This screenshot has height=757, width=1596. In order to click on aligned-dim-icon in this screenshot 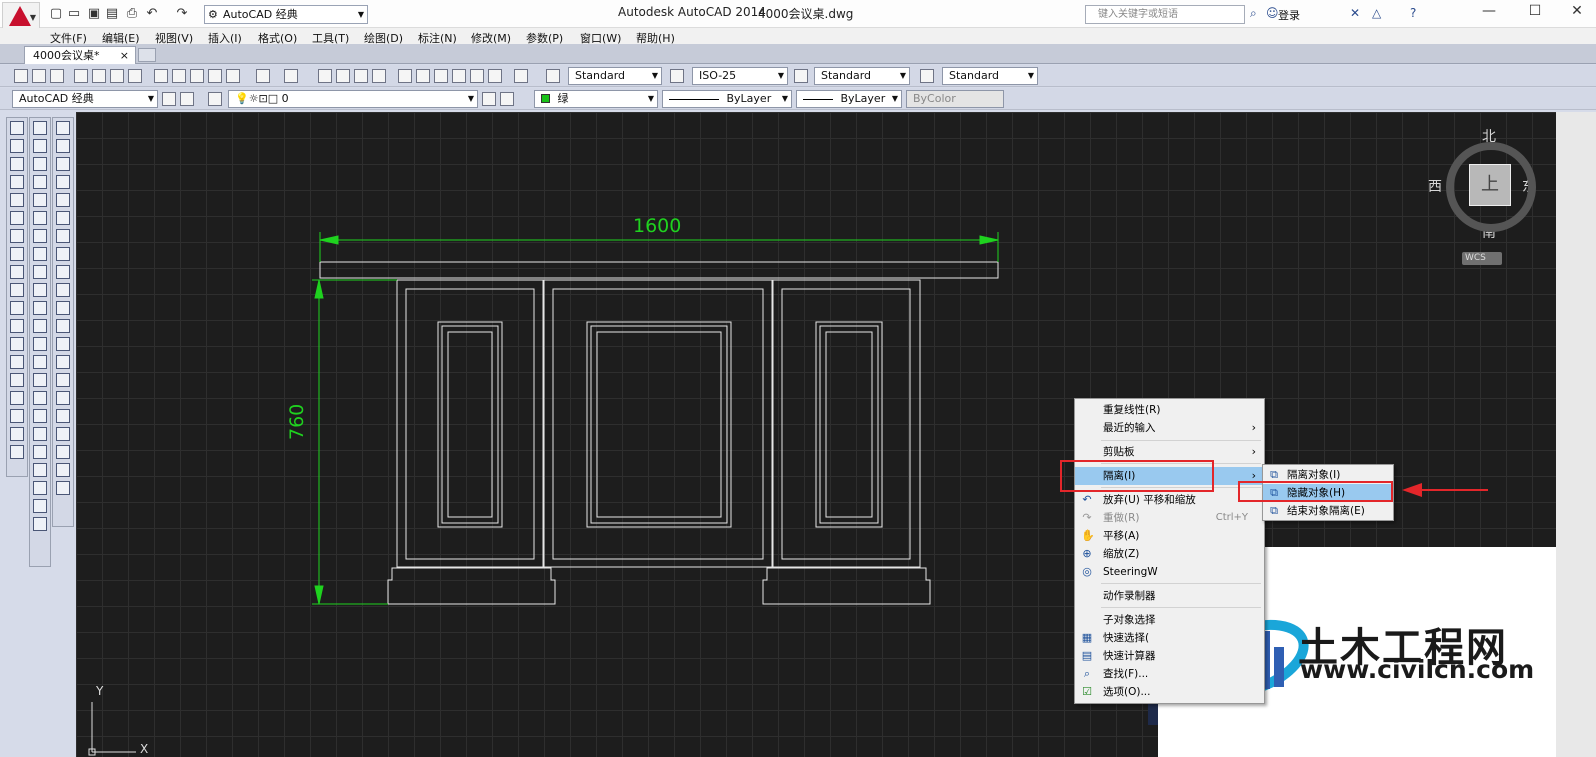, I will do `click(63, 146)`.